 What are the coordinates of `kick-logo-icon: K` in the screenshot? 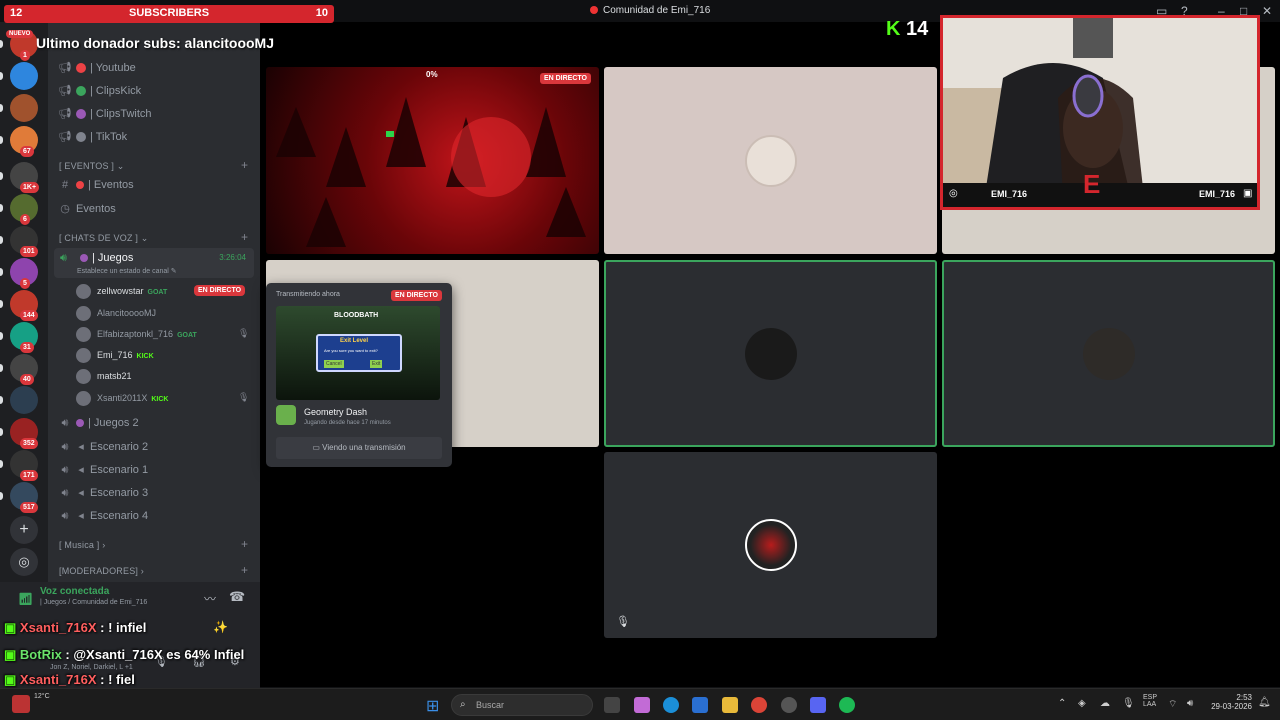 It's located at (893, 29).